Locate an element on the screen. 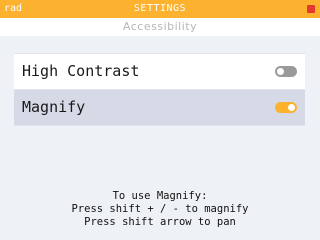 This screenshot has height=240, width=320. help-line-title: To use Magnify: is located at coordinates (160, 196).